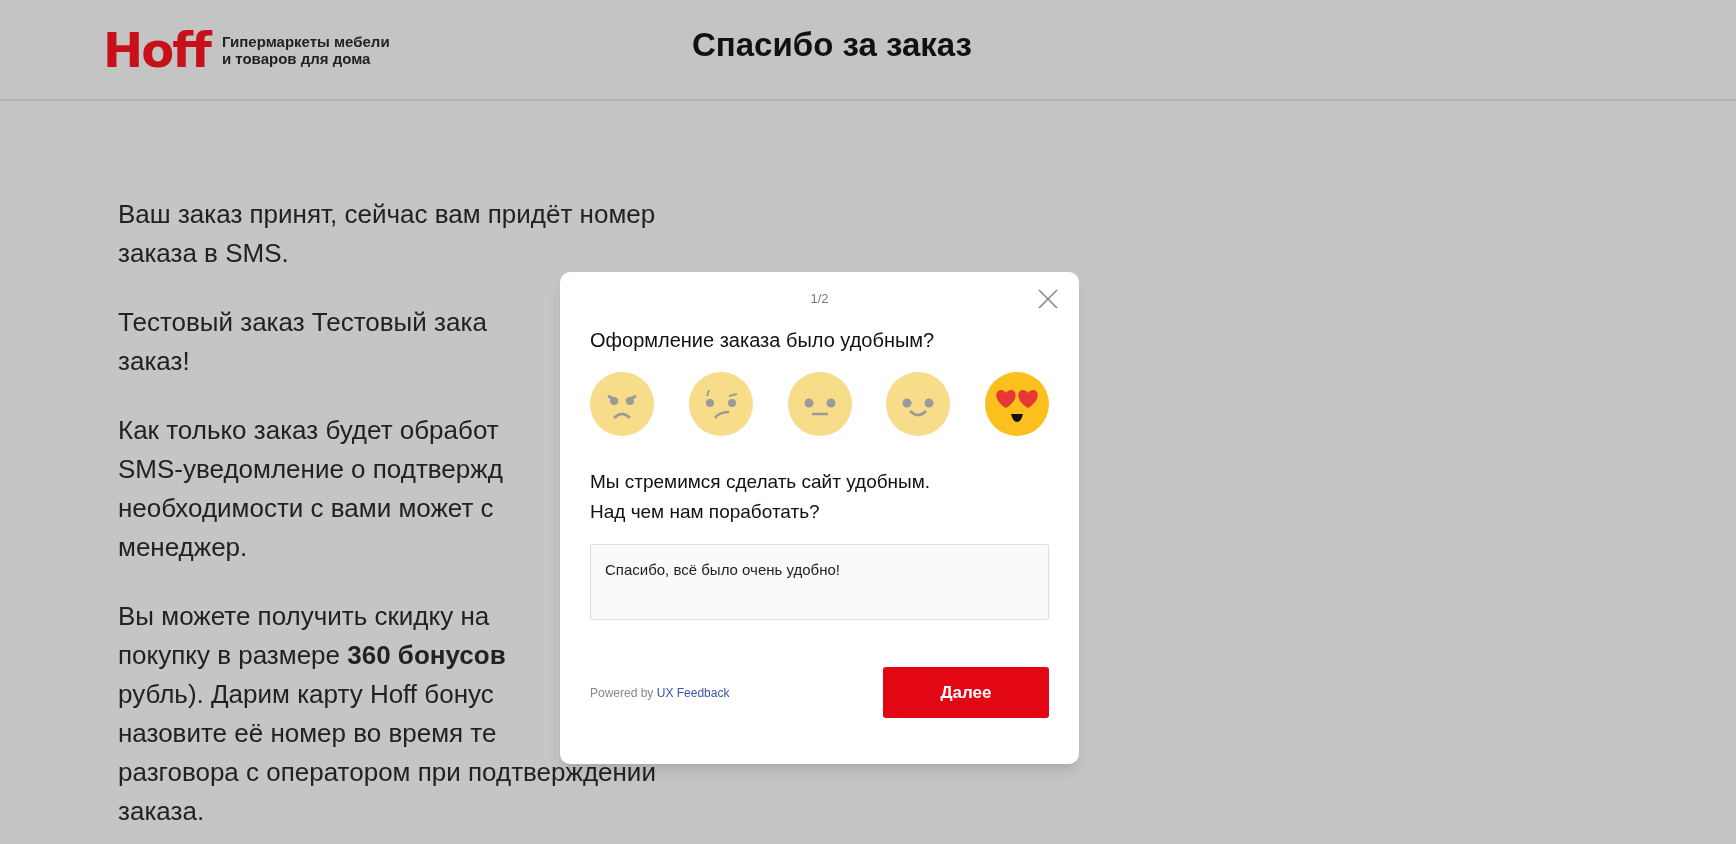 Image resolution: width=1736 pixels, height=844 pixels. What do you see at coordinates (296, 58) in the screenshot?
I see `logo-tagline: и товаров для дома` at bounding box center [296, 58].